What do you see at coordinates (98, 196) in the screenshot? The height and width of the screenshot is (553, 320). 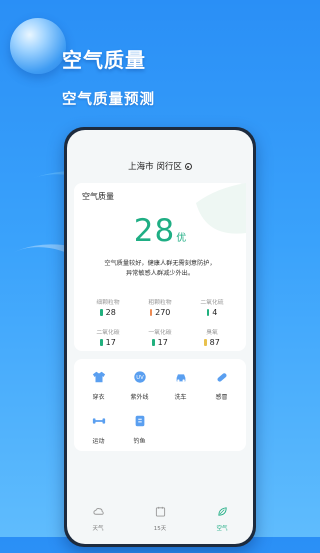 I see `card-title: 空气质量` at bounding box center [98, 196].